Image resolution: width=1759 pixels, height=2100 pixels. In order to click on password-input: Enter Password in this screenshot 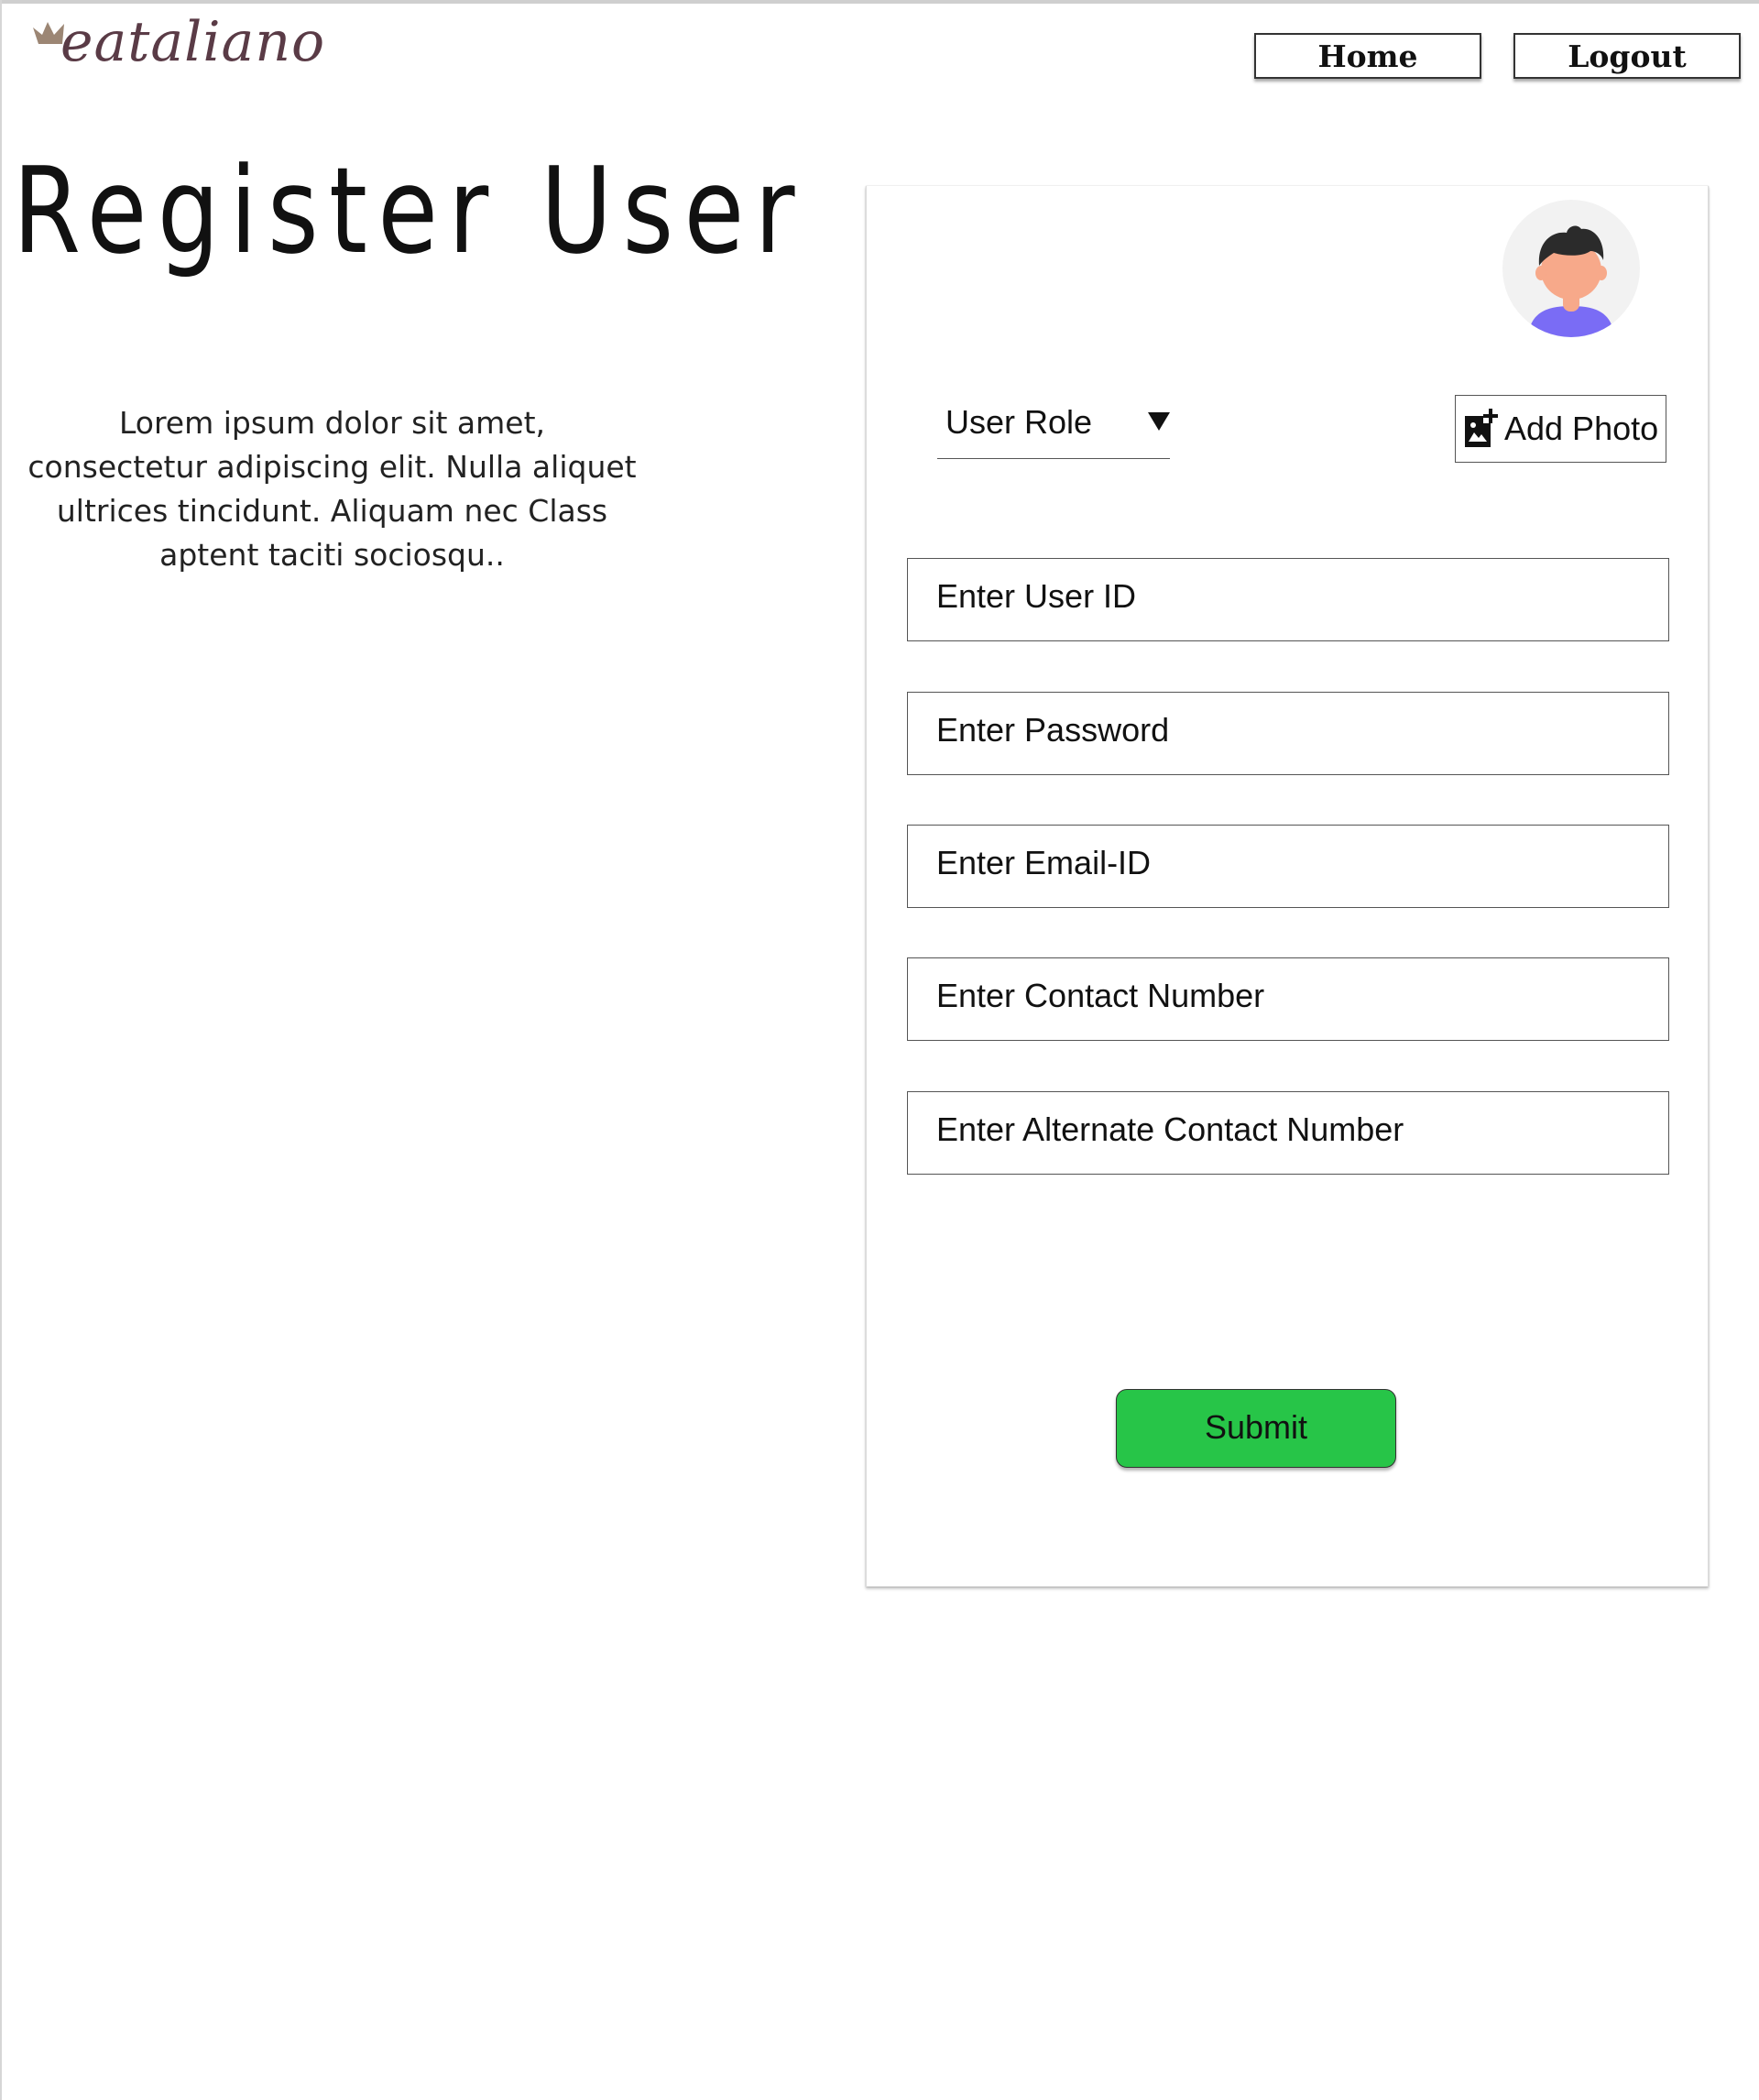, I will do `click(1288, 733)`.